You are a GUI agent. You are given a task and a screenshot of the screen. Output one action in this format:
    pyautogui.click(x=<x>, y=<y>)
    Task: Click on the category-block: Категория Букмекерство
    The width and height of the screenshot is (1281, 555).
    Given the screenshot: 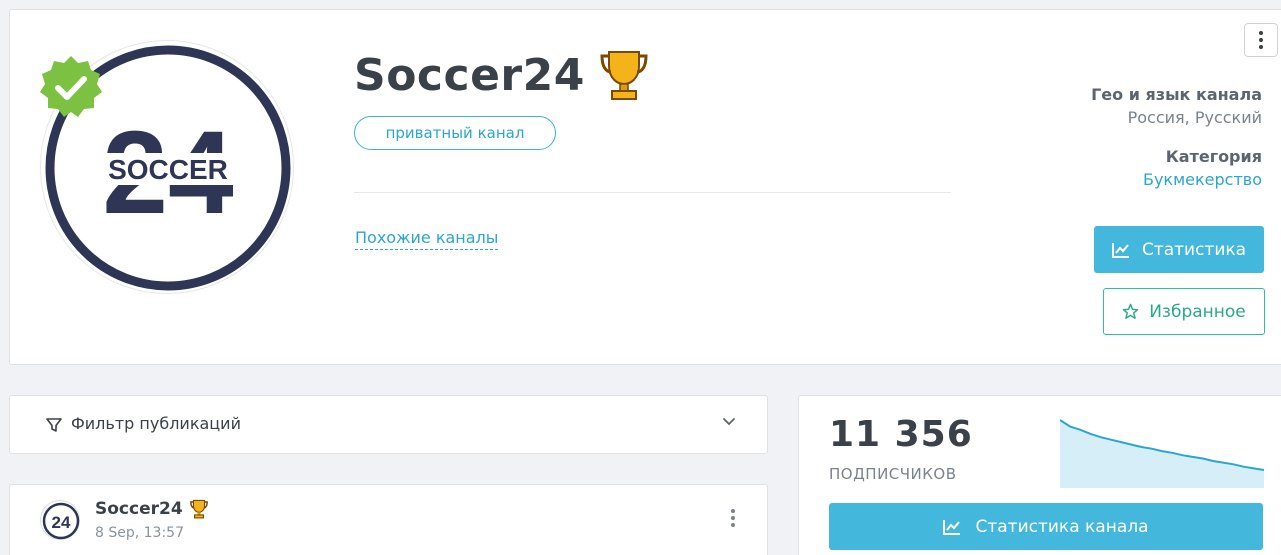 What is the action you would take?
    pyautogui.click(x=1132, y=168)
    